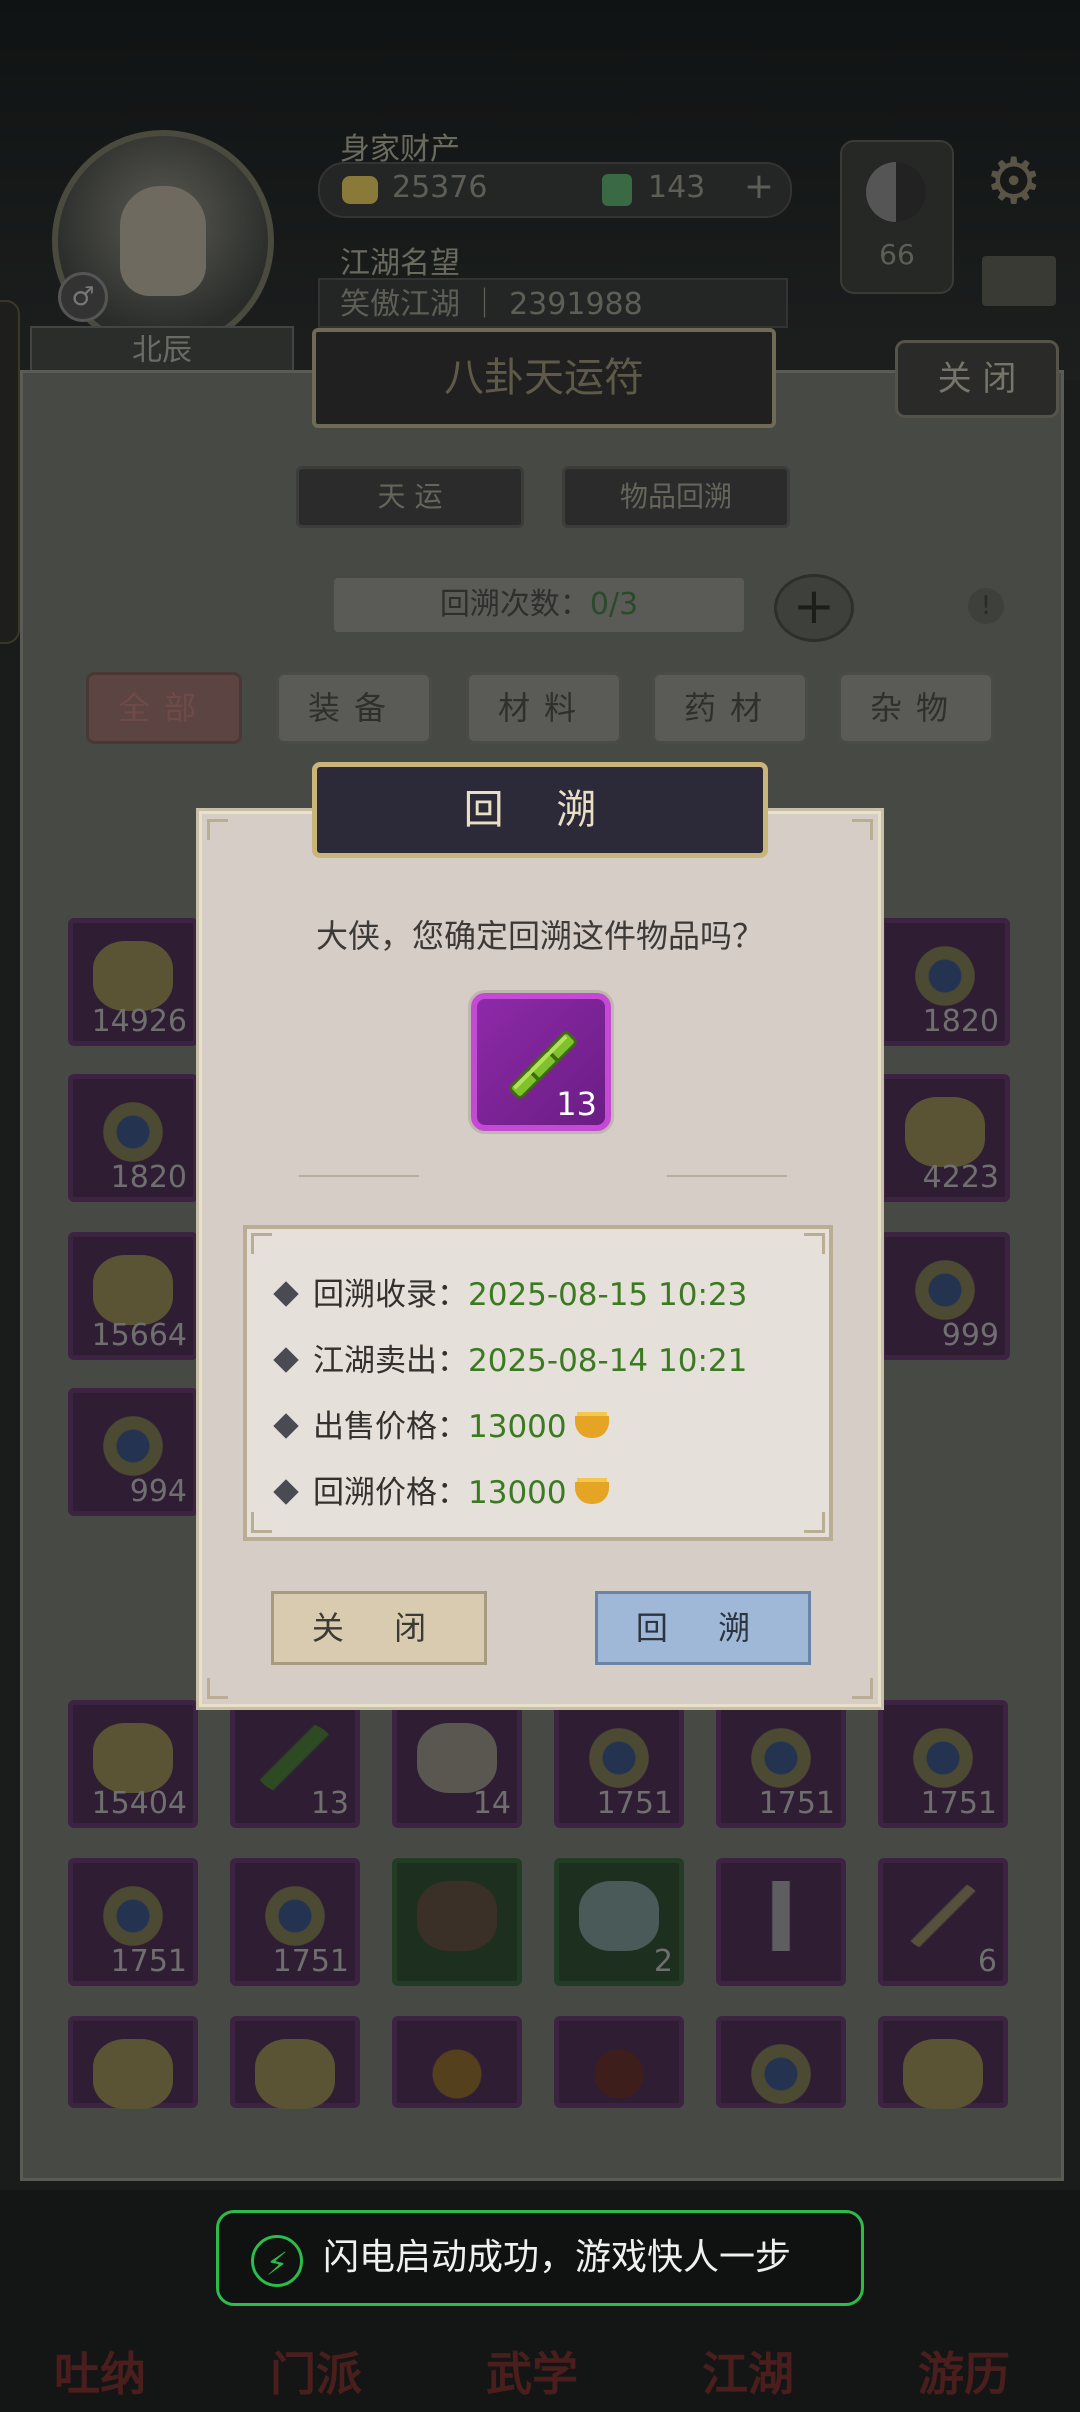  Describe the element at coordinates (139, 1335) in the screenshot. I see `item-count: 15664` at that location.